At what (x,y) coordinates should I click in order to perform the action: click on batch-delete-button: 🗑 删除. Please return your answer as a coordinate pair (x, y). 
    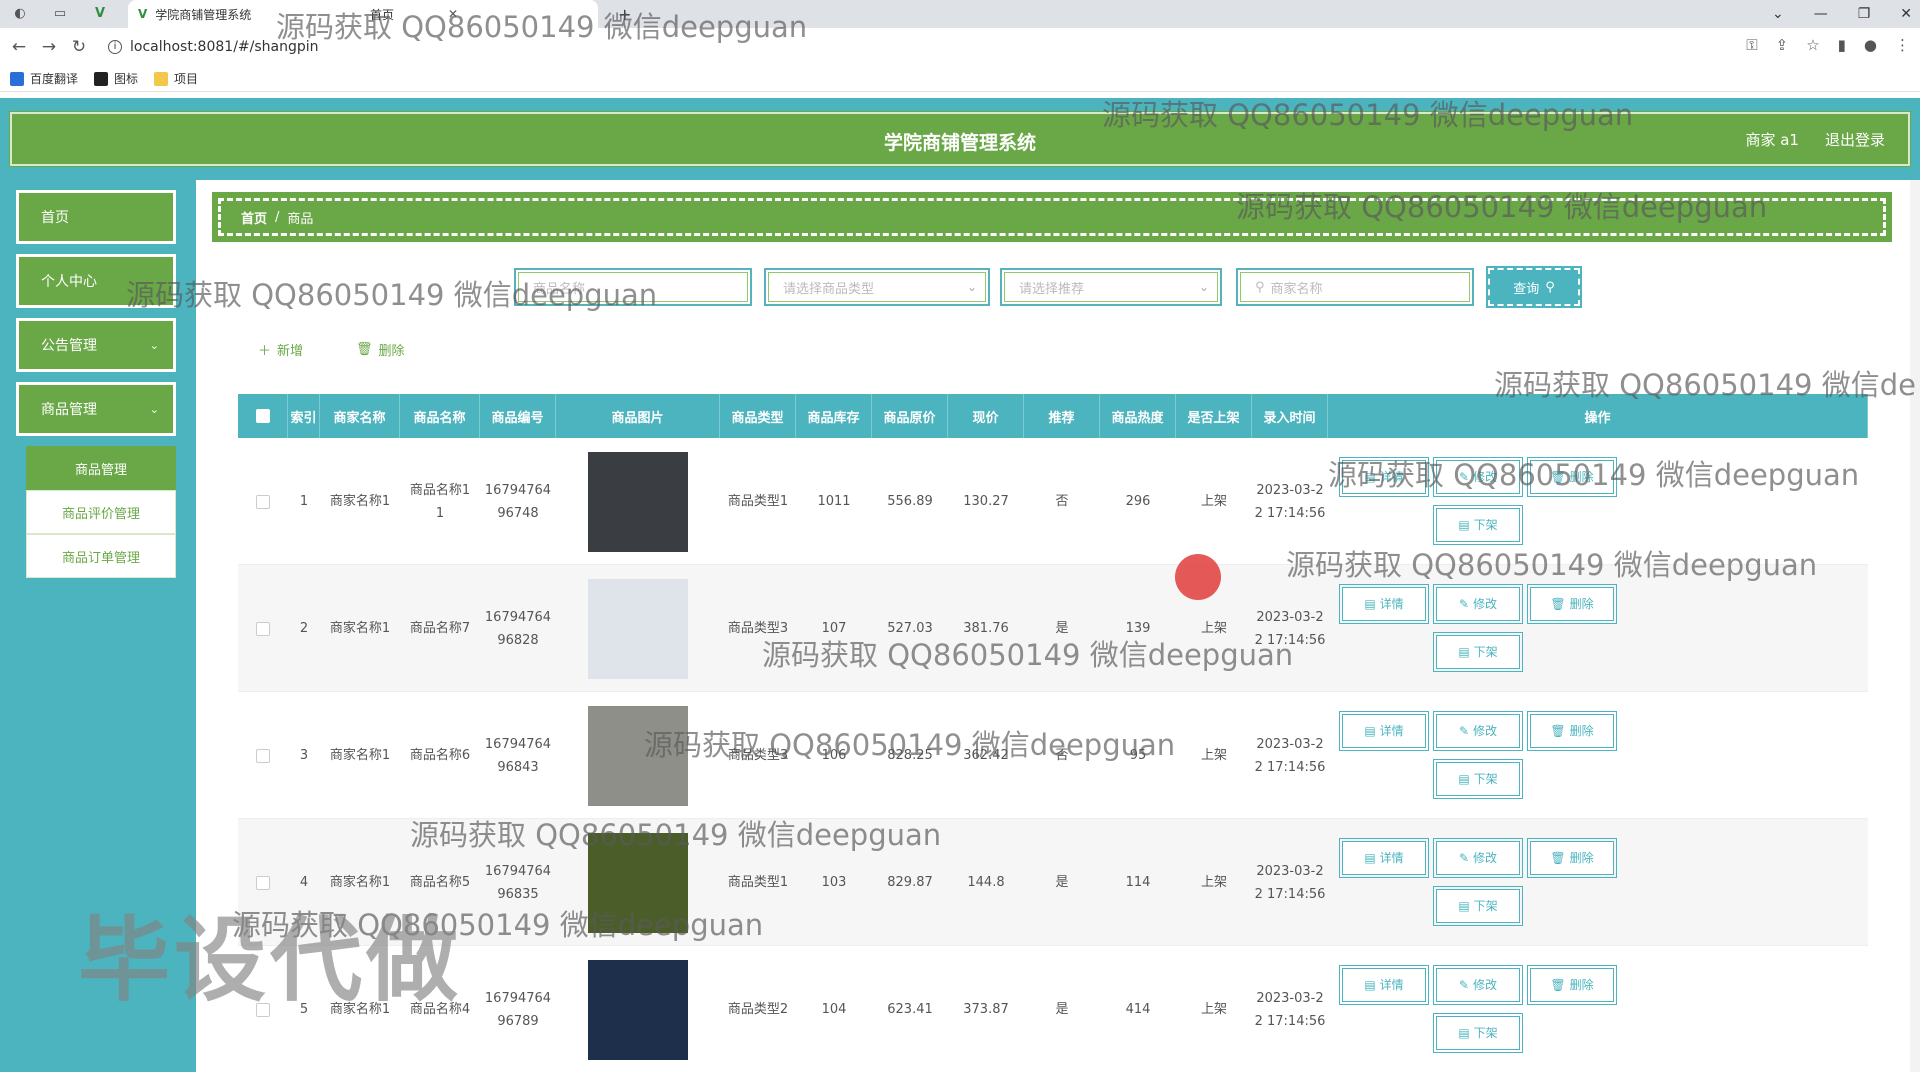
    Looking at the image, I should click on (380, 349).